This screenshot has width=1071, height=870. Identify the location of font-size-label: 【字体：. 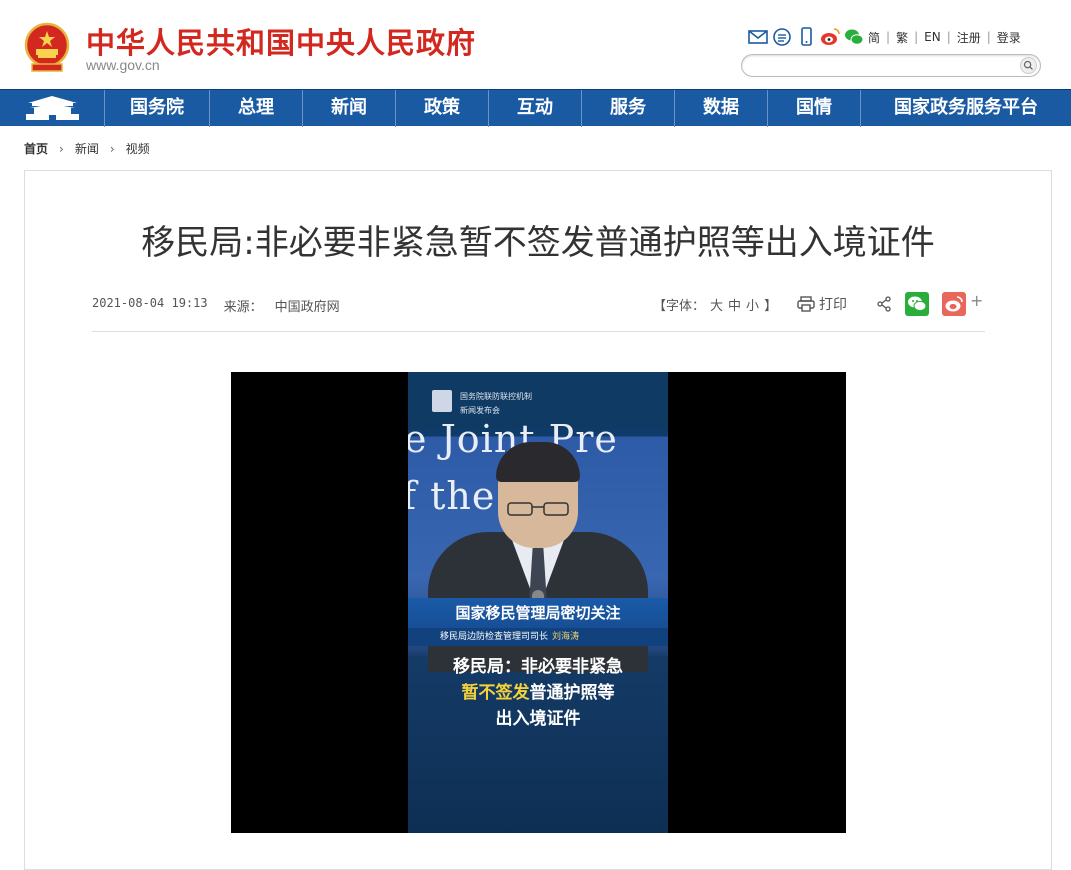
(679, 306).